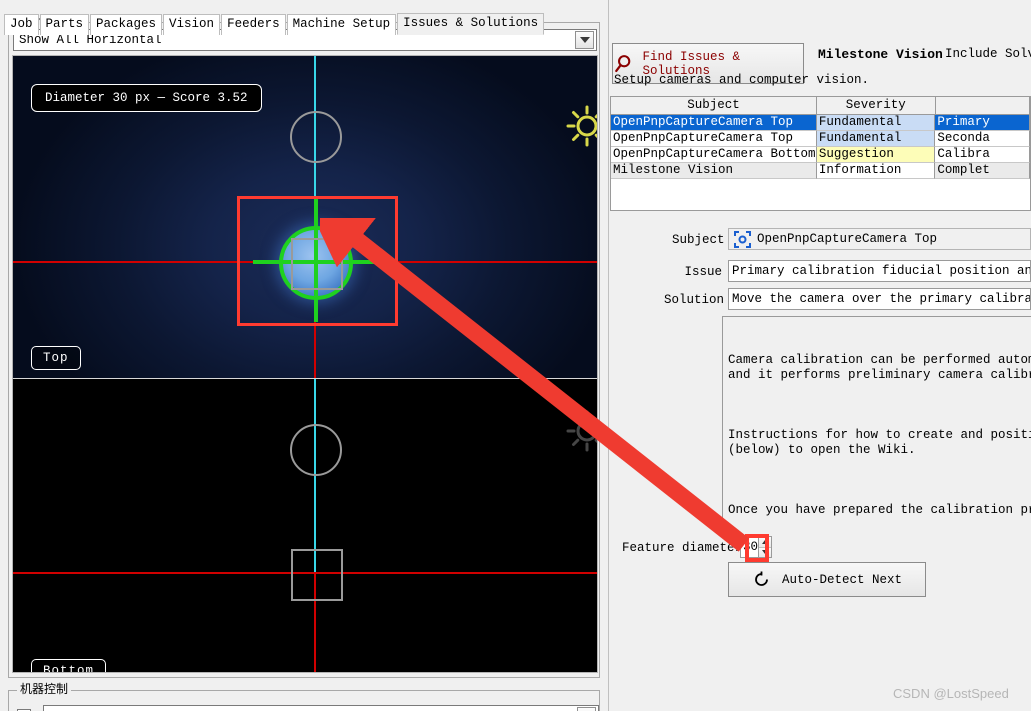 The image size is (1031, 711). I want to click on tab-parts-label: Parts, so click(64, 24).